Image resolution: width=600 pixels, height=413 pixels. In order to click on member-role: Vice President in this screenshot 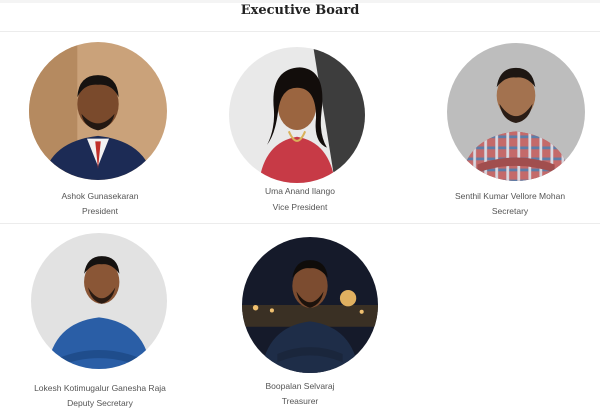, I will do `click(300, 207)`.